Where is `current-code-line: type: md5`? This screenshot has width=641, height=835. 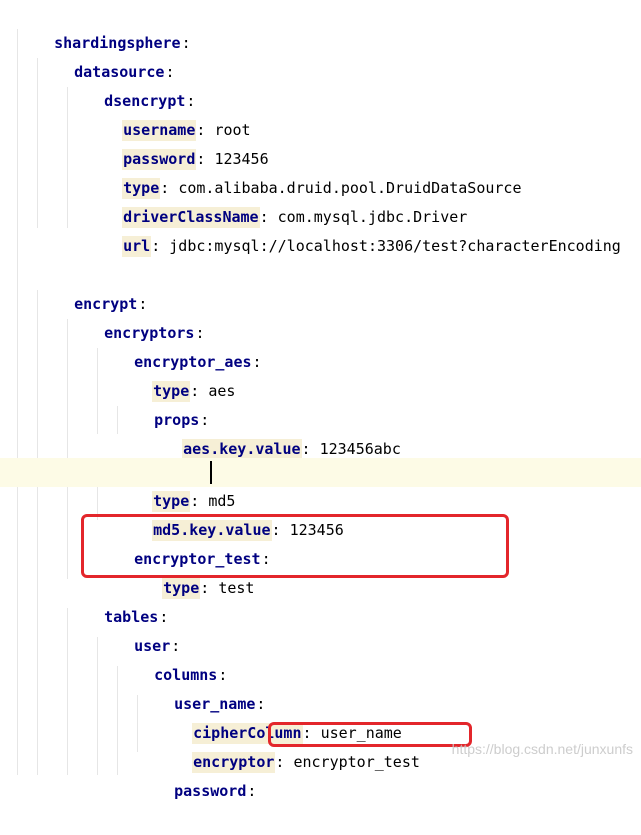
current-code-line: type: md5 is located at coordinates (320, 485).